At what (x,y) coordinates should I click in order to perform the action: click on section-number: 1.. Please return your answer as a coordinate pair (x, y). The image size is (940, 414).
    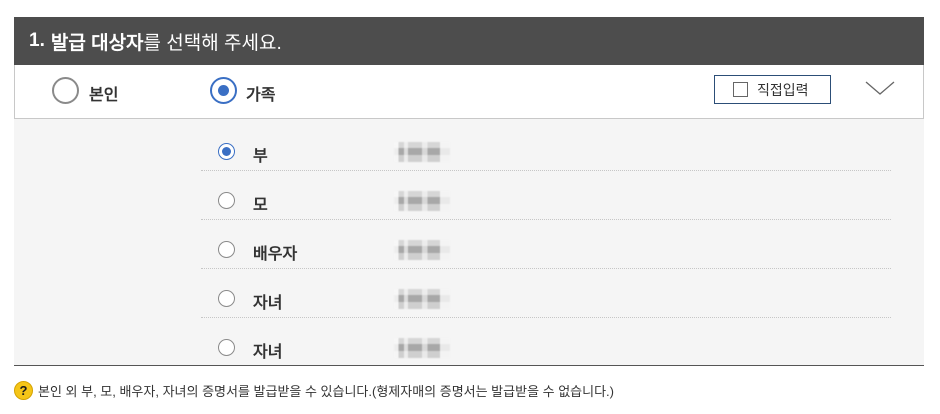
    Looking at the image, I should click on (37, 40).